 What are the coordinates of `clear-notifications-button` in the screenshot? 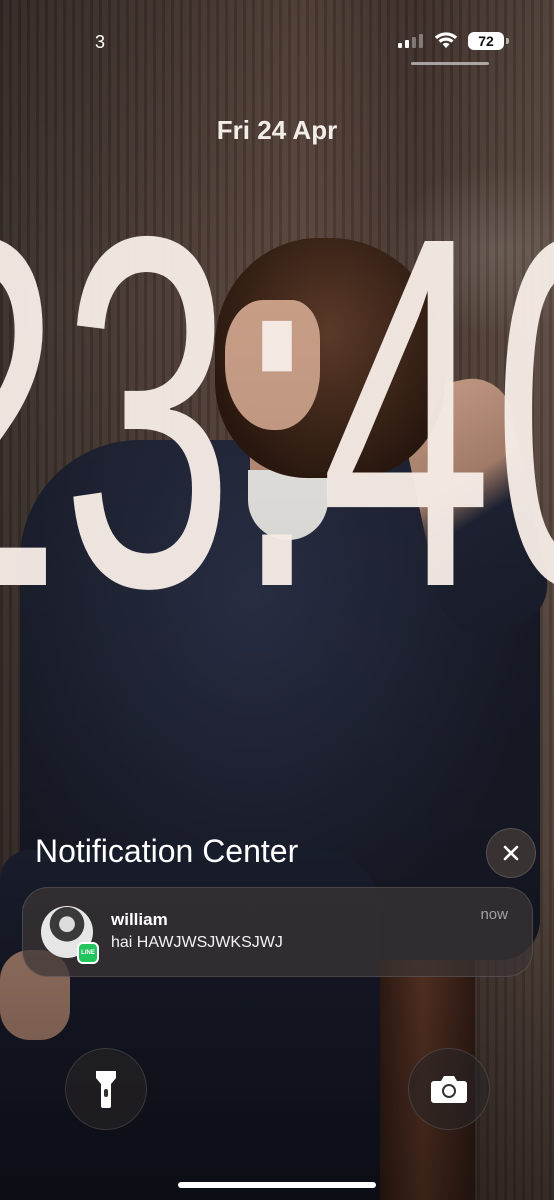 It's located at (511, 853).